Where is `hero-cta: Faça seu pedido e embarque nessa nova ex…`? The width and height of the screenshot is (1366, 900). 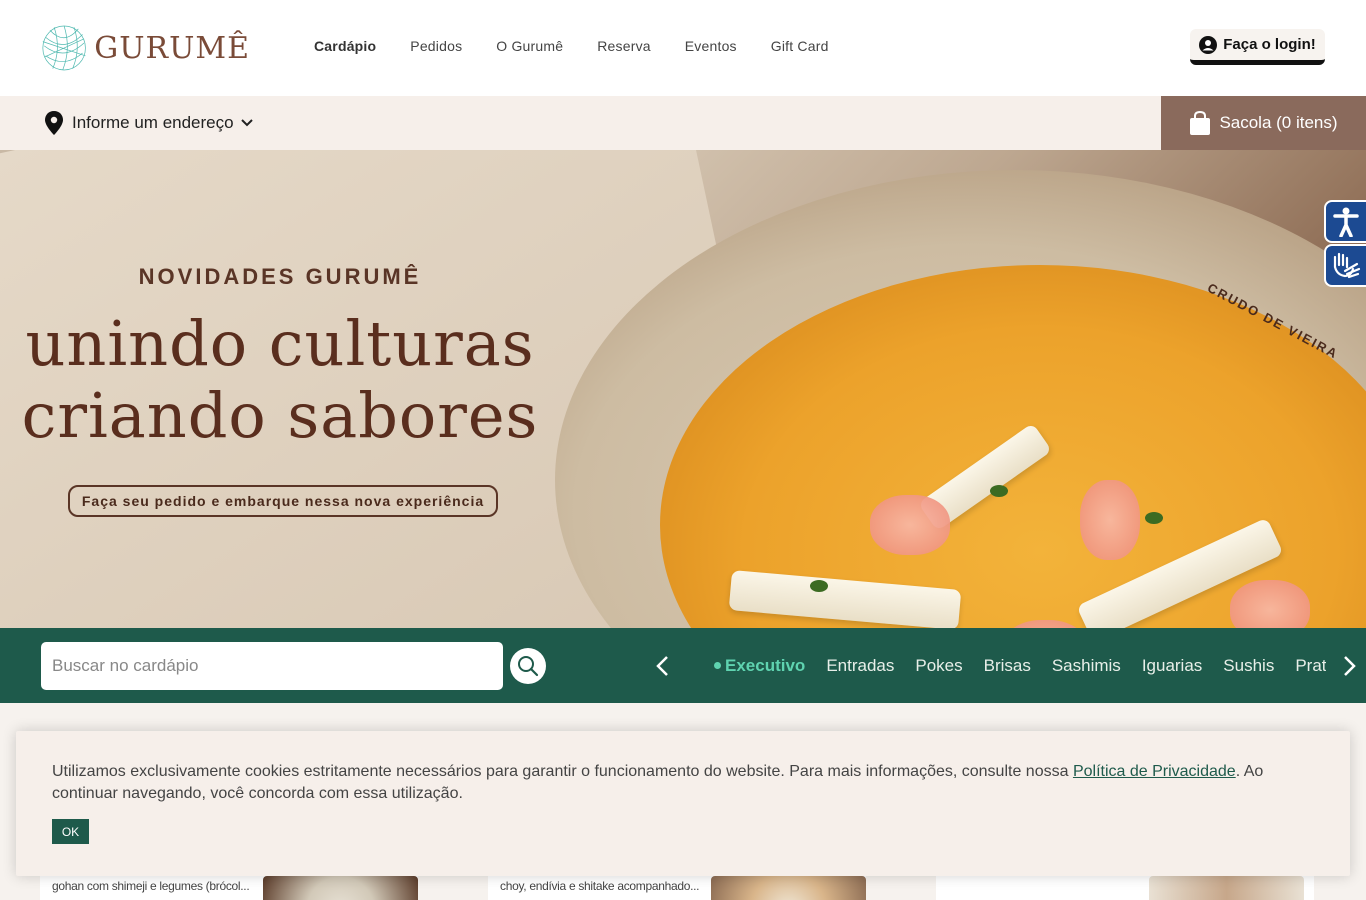 hero-cta: Faça seu pedido e embarque nessa nova ex… is located at coordinates (283, 501).